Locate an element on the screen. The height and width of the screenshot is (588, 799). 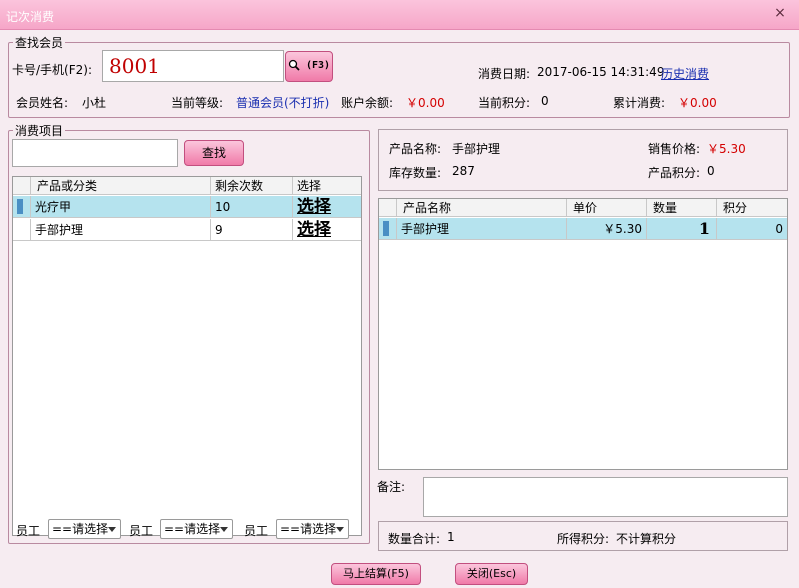
row-product-name: 光疗甲 is located at coordinates (121, 206).